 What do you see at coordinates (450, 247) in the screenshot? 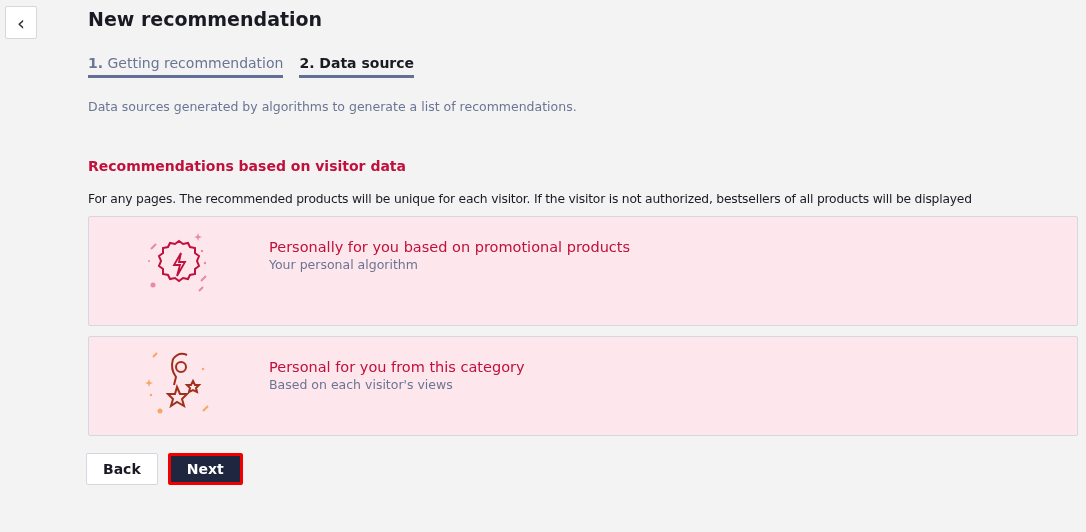
I see `option-title: Personally for you based on promotional products` at bounding box center [450, 247].